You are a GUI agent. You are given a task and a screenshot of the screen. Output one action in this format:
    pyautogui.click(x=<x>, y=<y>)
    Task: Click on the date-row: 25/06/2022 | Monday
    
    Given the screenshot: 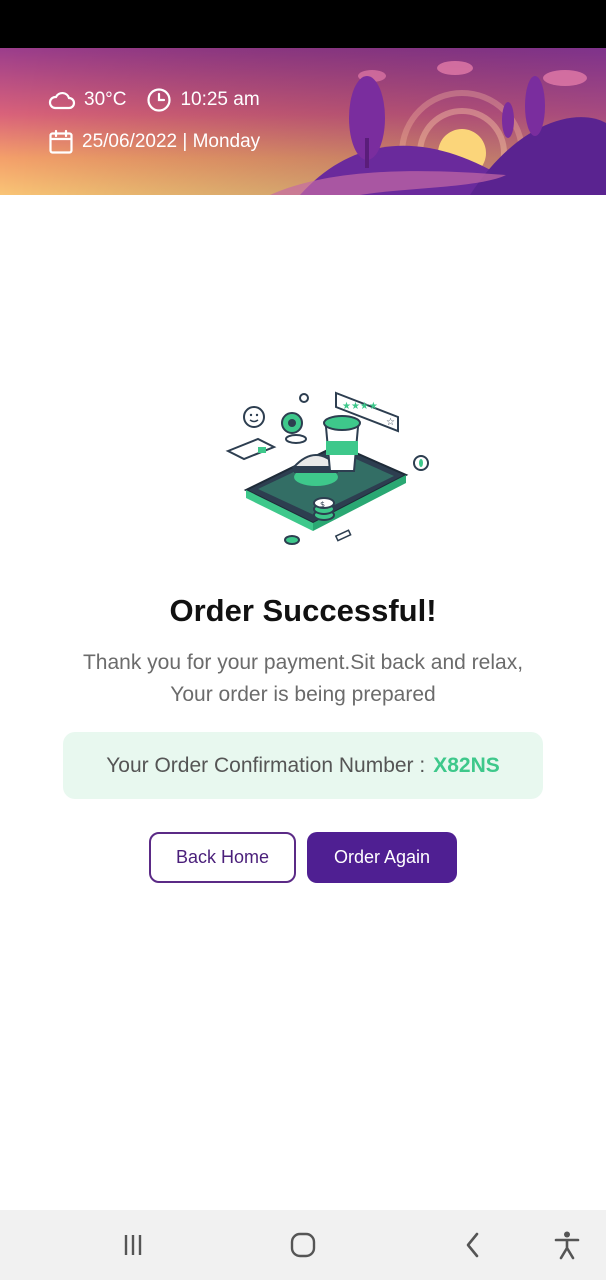 What is the action you would take?
    pyautogui.click(x=164, y=142)
    